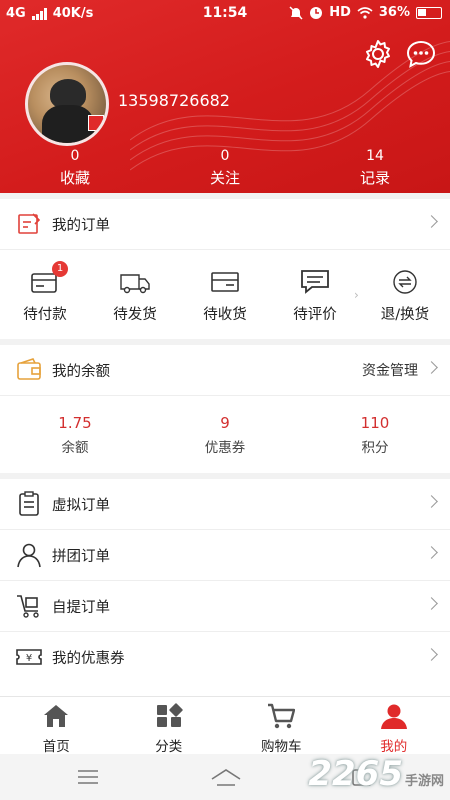  Describe the element at coordinates (225, 657) in the screenshot. I see `menu-item-my-coupons: ¥ 我的优惠券` at that location.